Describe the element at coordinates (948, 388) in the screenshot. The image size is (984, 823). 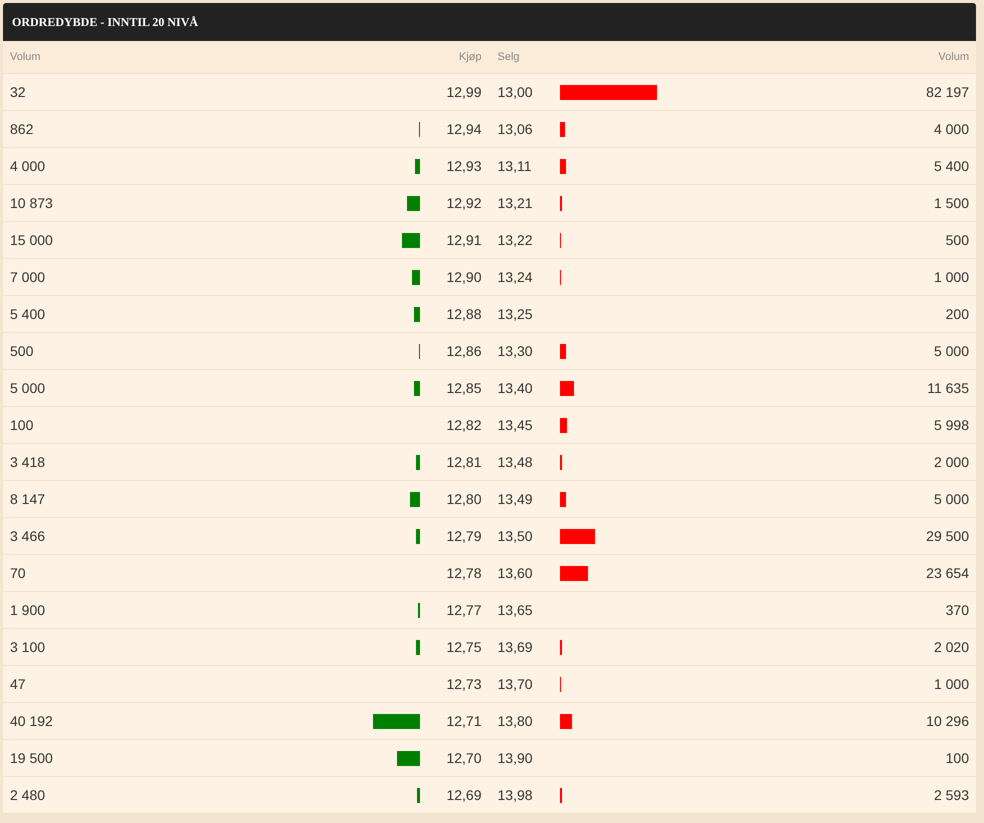
I see `table-cell: 11 635` at that location.